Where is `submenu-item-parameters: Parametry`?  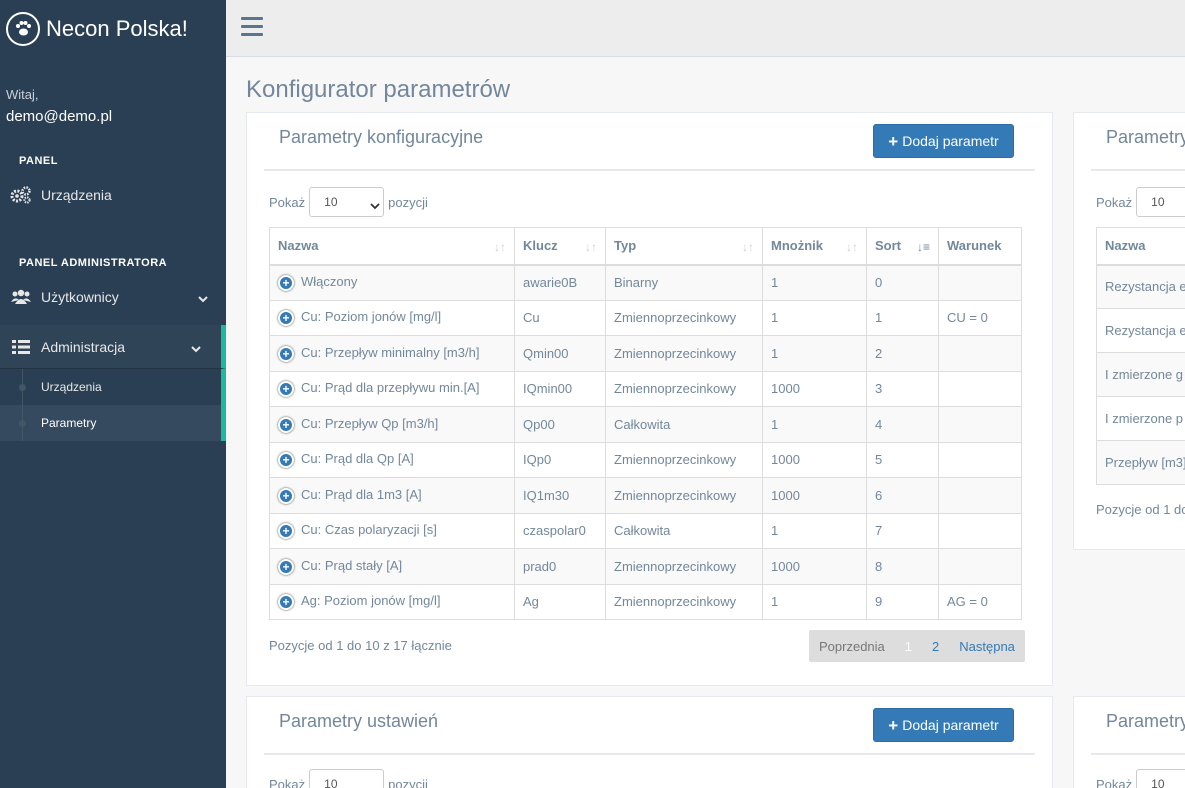
submenu-item-parameters: Parametry is located at coordinates (110, 423).